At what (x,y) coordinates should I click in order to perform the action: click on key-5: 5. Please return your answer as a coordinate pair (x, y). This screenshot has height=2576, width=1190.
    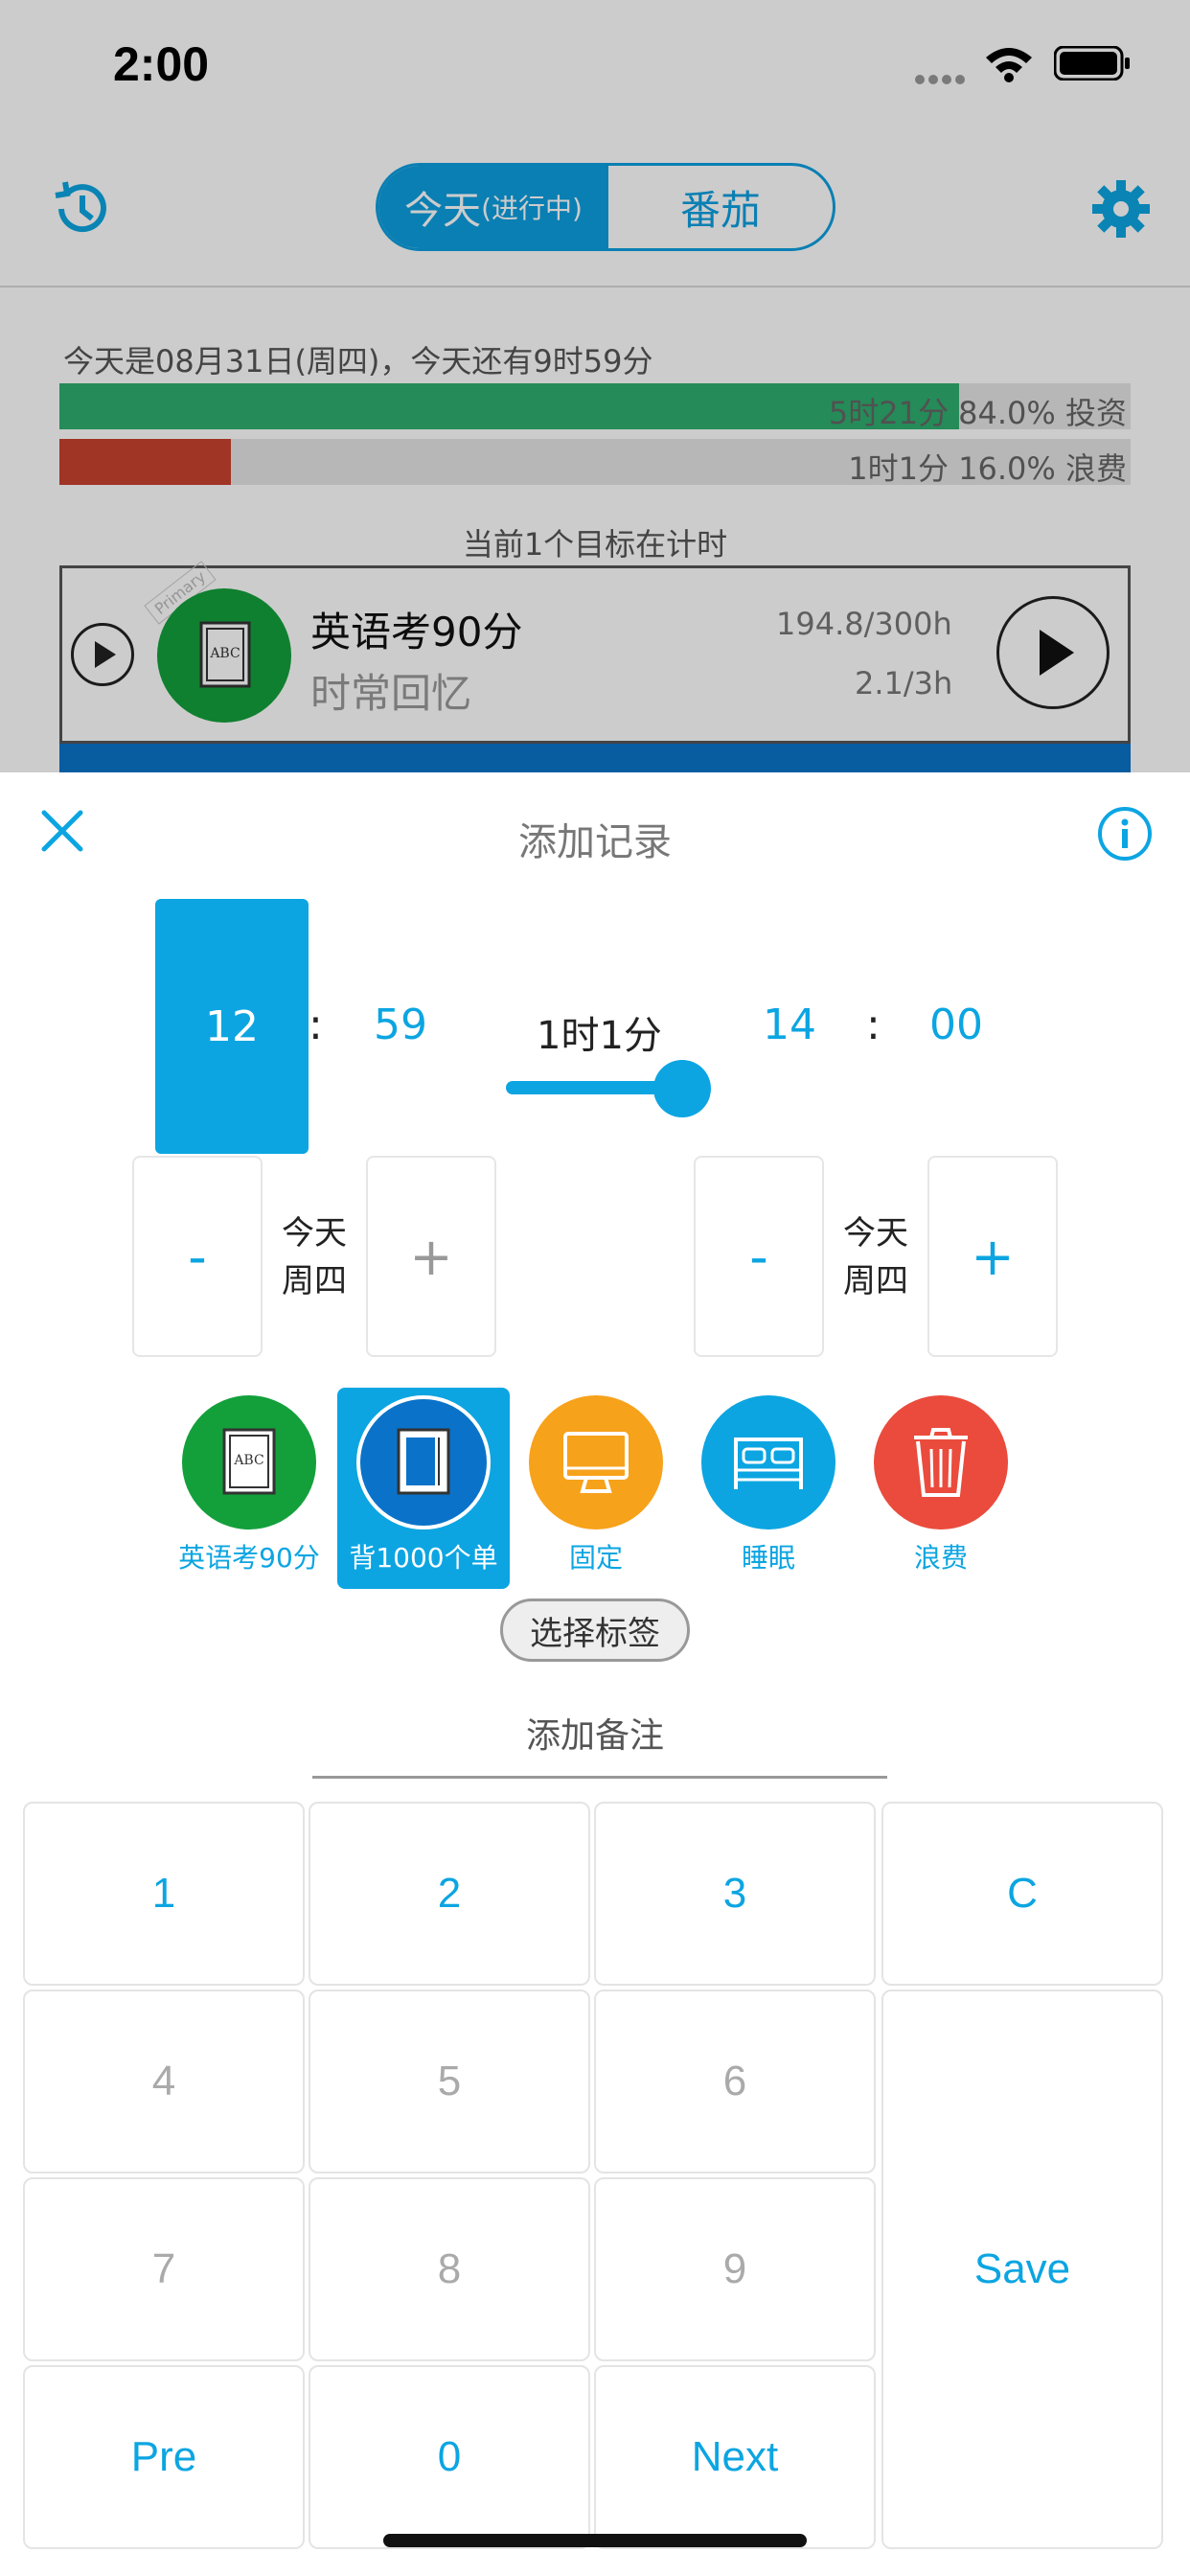
    Looking at the image, I should click on (450, 2082).